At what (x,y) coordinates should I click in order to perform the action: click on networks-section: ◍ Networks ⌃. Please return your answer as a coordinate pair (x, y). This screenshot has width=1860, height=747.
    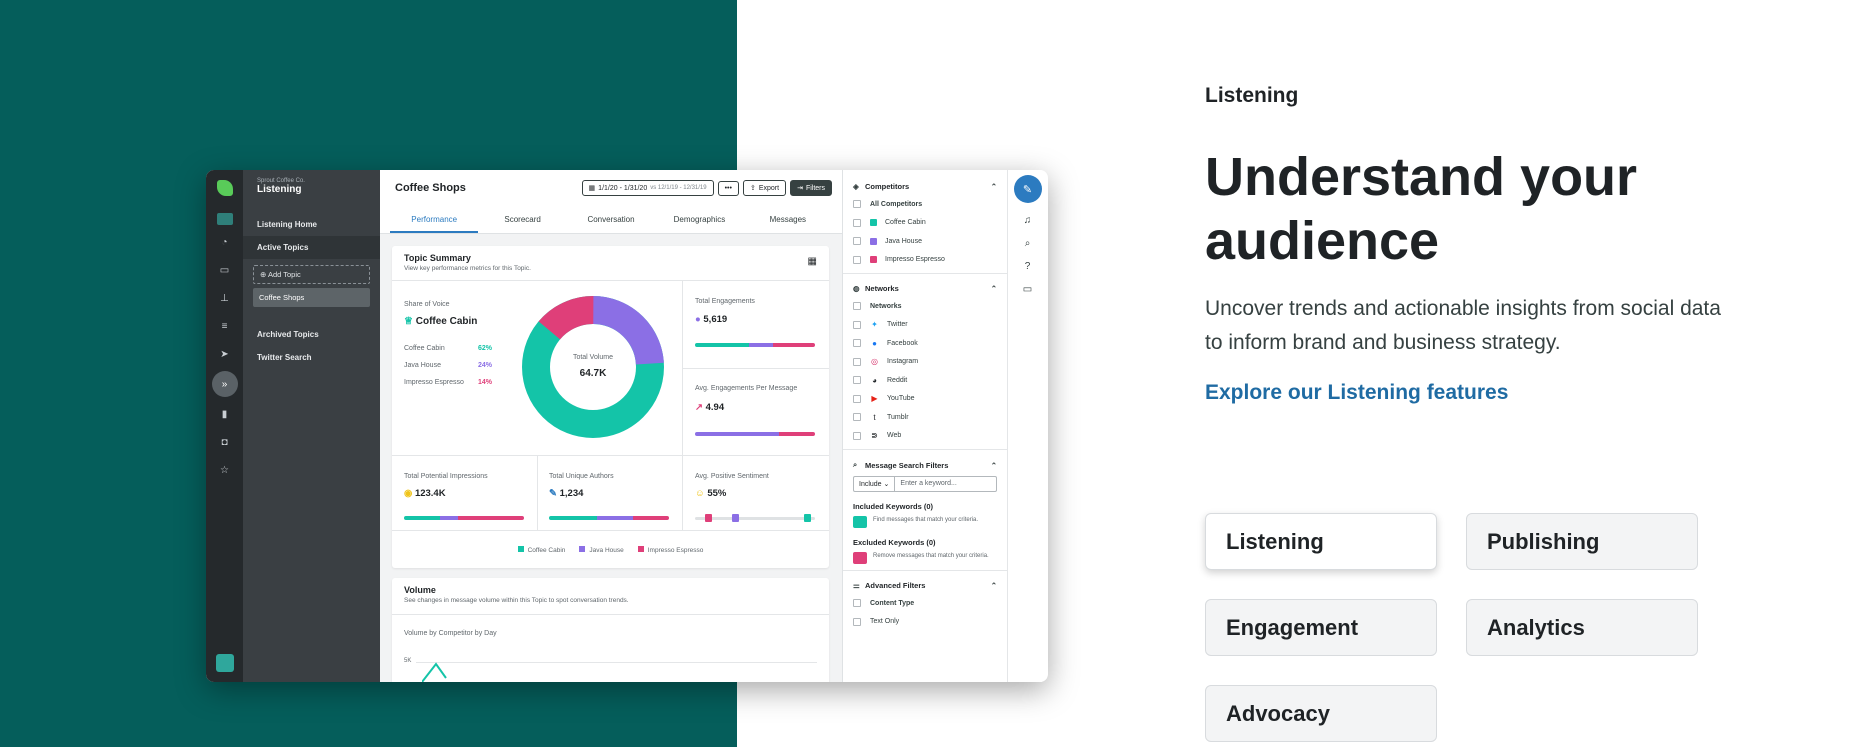
    Looking at the image, I should click on (925, 287).